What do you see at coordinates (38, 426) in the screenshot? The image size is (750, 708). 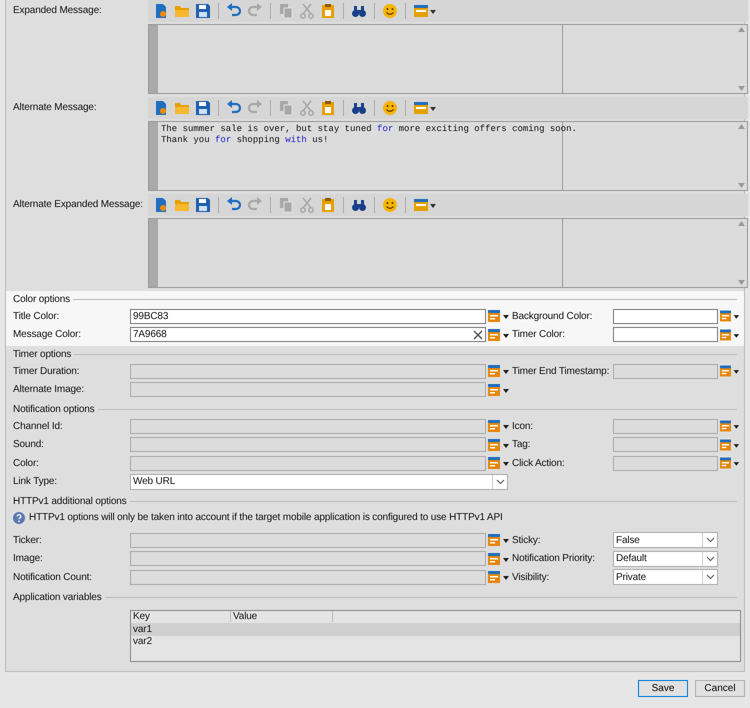 I see `field-label: Channel Id:` at bounding box center [38, 426].